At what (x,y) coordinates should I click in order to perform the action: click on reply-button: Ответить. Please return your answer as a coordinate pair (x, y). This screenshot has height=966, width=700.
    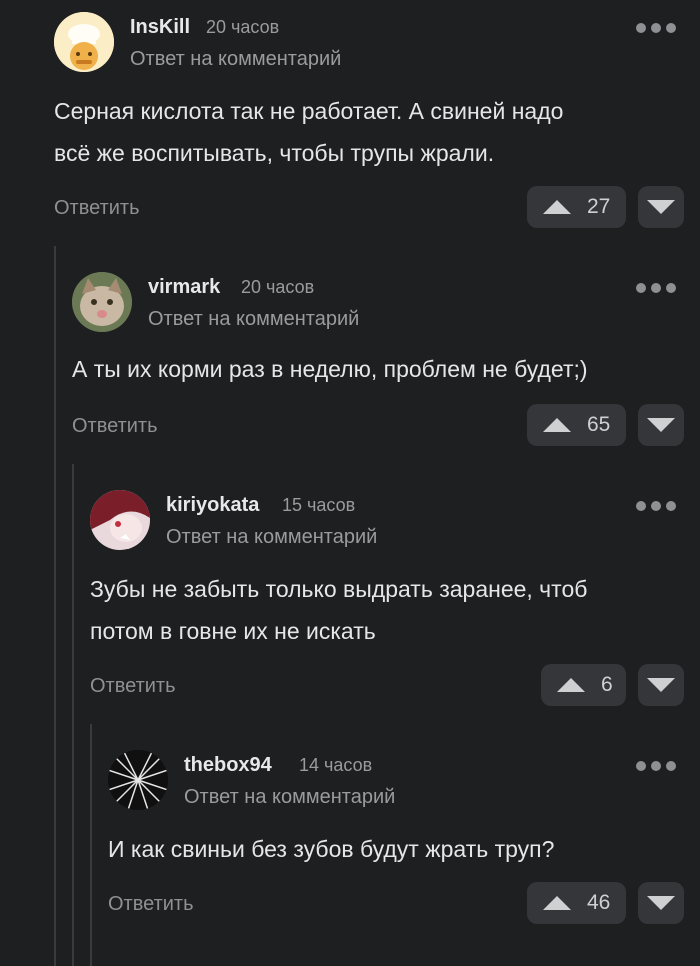
    Looking at the image, I should click on (151, 904).